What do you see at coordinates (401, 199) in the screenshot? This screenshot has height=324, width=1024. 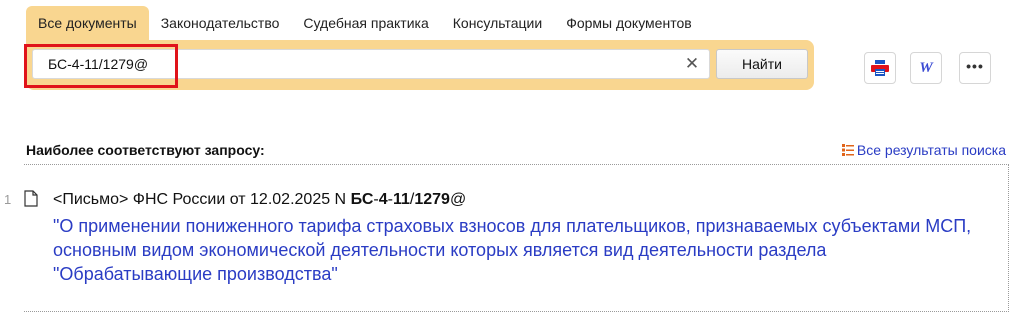 I see `doc-number-part: 11` at bounding box center [401, 199].